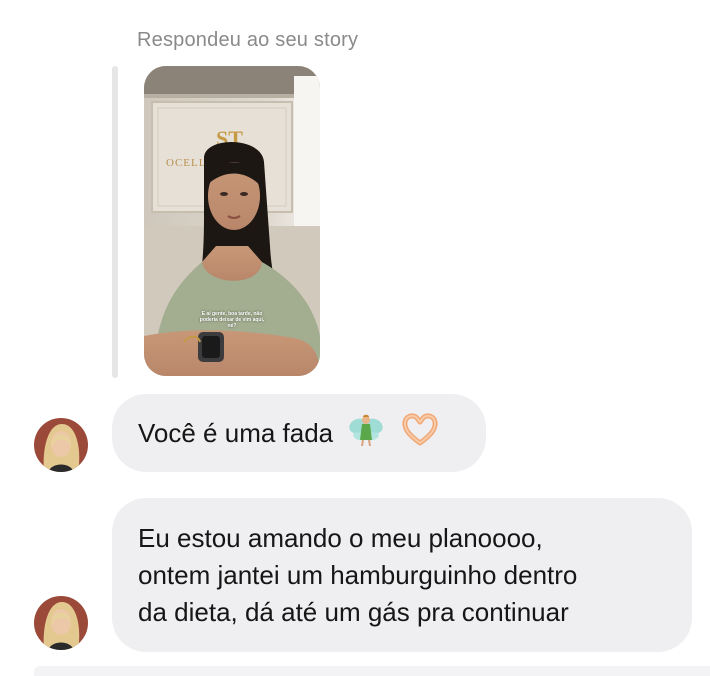 Image resolution: width=710 pixels, height=676 pixels. I want to click on heart-hands-icon, so click(420, 433).